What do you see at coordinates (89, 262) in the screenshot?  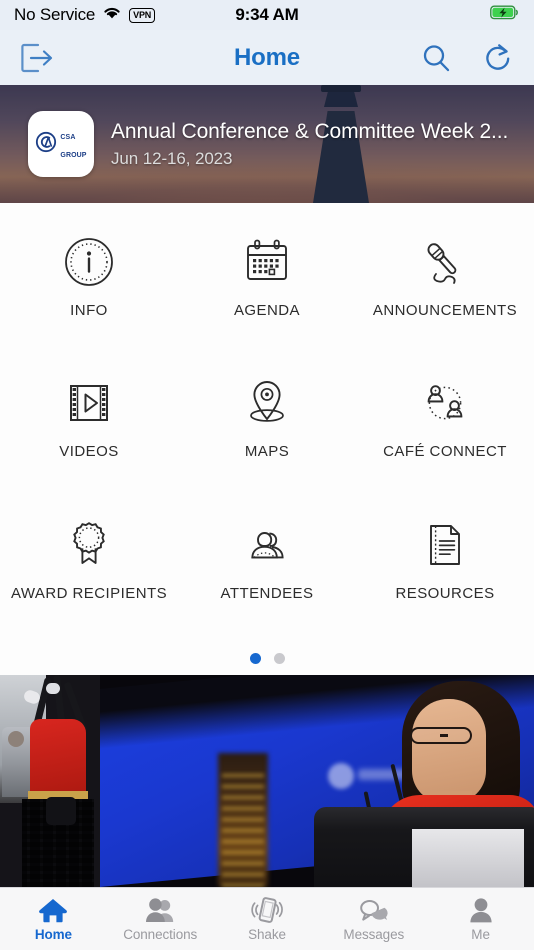 I see `info-circle-icon` at bounding box center [89, 262].